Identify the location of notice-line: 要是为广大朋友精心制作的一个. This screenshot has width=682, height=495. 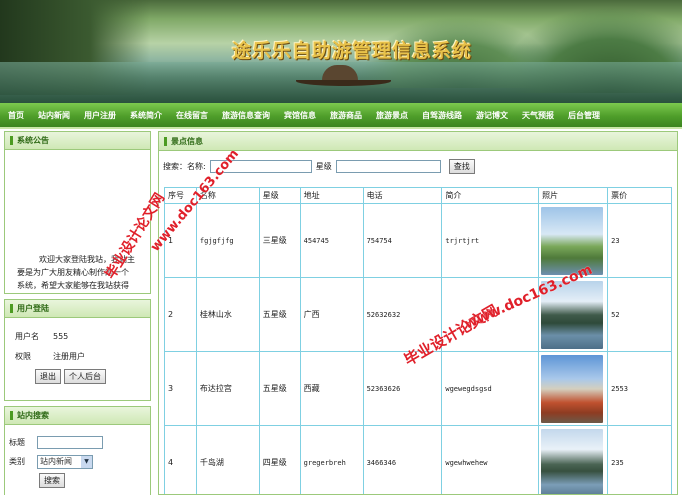
(73, 272).